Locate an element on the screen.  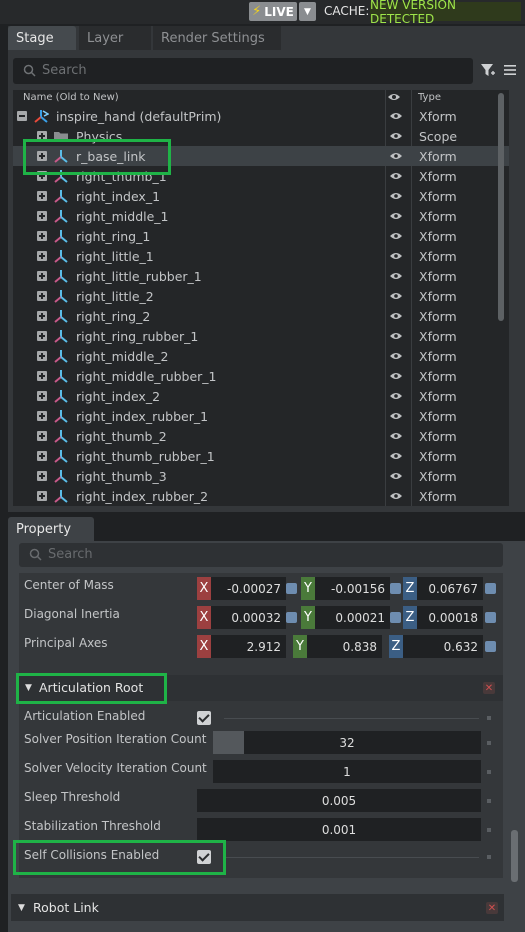
tab-render-settings: Render Settings is located at coordinates (217, 38).